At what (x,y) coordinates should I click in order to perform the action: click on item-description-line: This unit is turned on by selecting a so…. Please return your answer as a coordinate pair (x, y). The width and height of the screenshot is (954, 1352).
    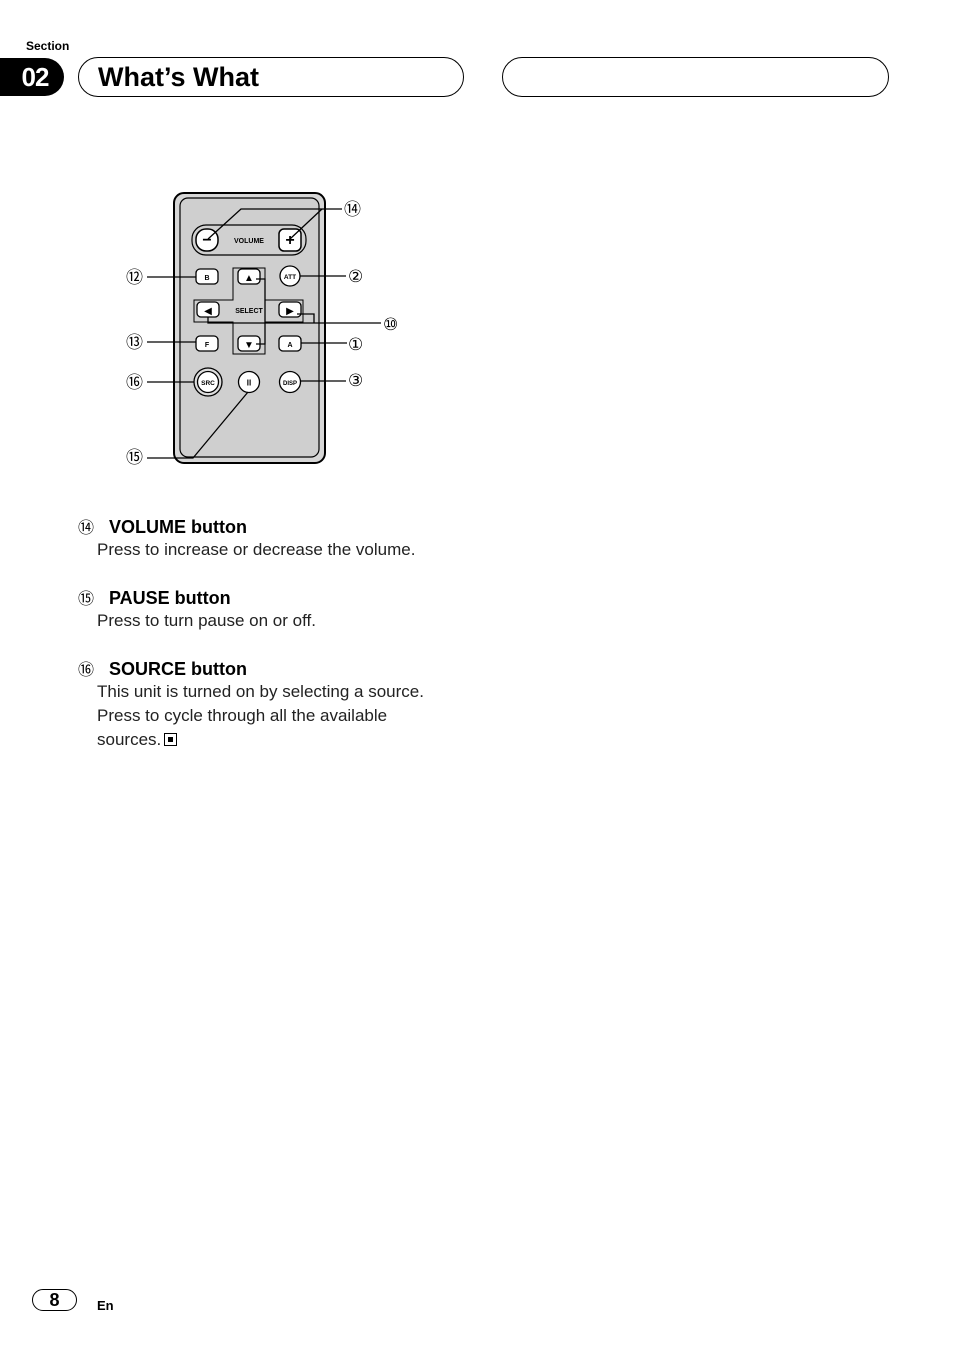
    Looking at the image, I should click on (260, 691).